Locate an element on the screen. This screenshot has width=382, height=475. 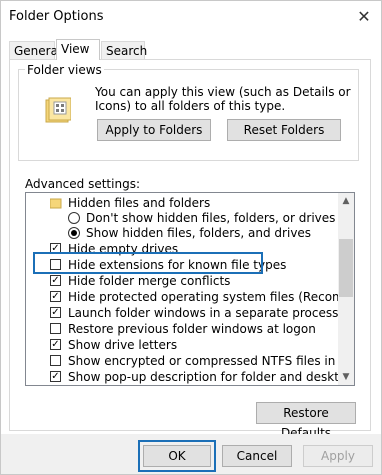
scroll-up-icon: ▲ is located at coordinates (346, 201).